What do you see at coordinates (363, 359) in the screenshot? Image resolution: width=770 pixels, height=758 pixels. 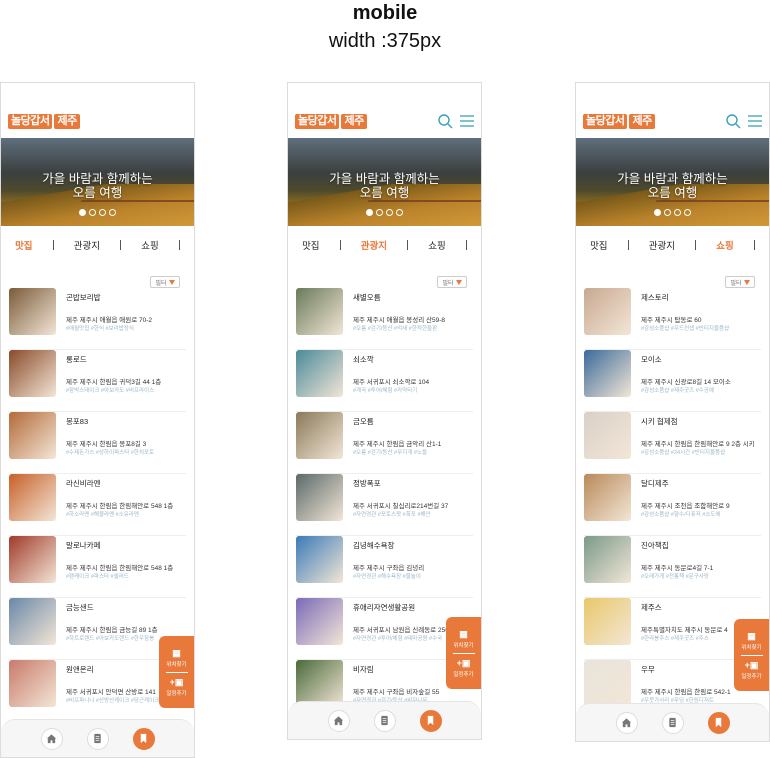 I see `place-name: 쇠소깍` at bounding box center [363, 359].